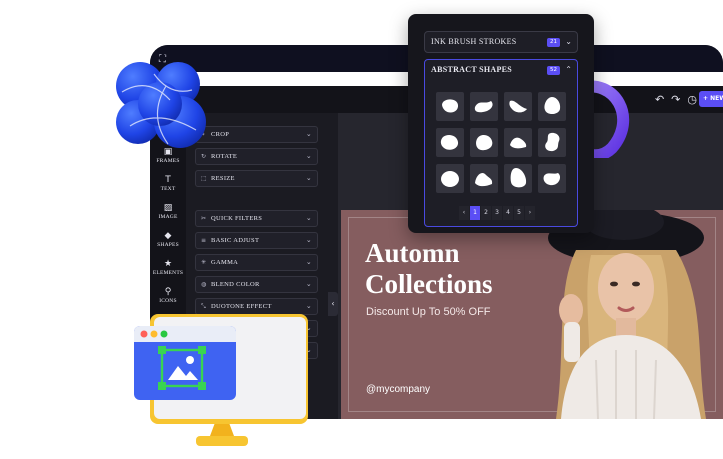 Image resolution: width=723 pixels, height=459 pixels. I want to click on section-label: ABSTRACT SHAPES, so click(472, 69).